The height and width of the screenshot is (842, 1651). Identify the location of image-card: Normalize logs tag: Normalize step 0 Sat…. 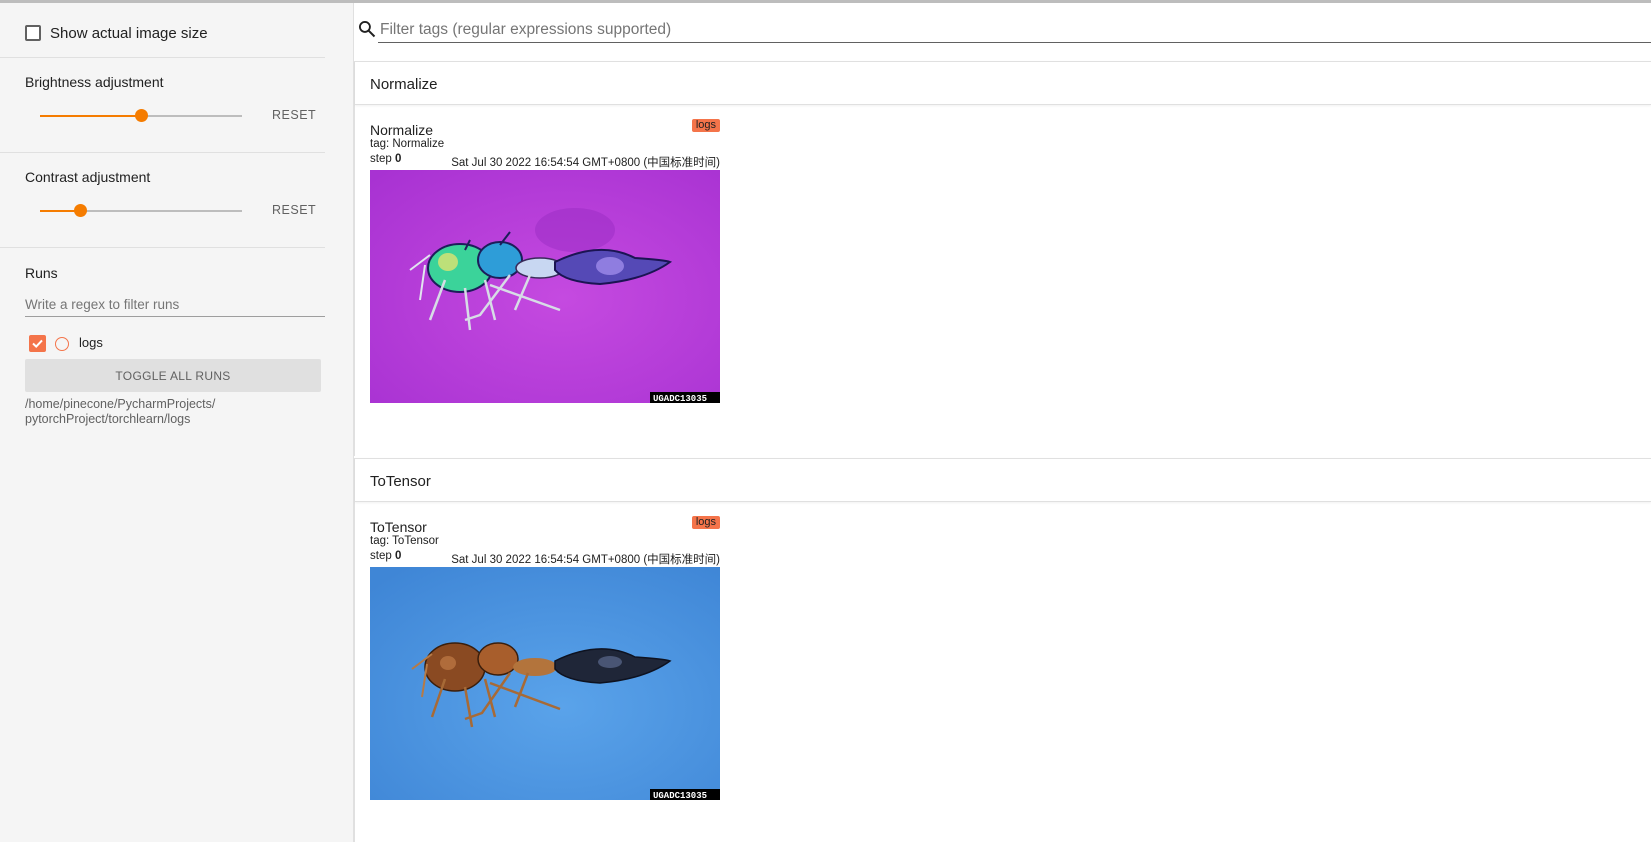
(545, 265).